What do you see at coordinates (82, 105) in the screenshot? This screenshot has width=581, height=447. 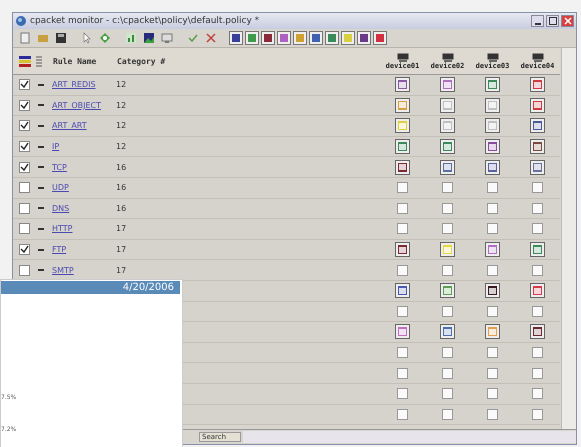 I see `rule-link: ART_OBJECT` at bounding box center [82, 105].